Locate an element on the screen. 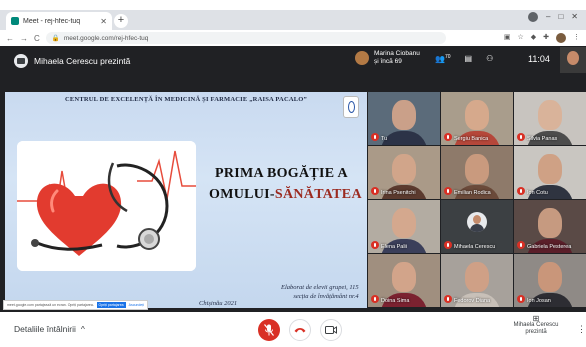 This screenshot has height=347, width=586. meet-favicon-icon is located at coordinates (15, 21).